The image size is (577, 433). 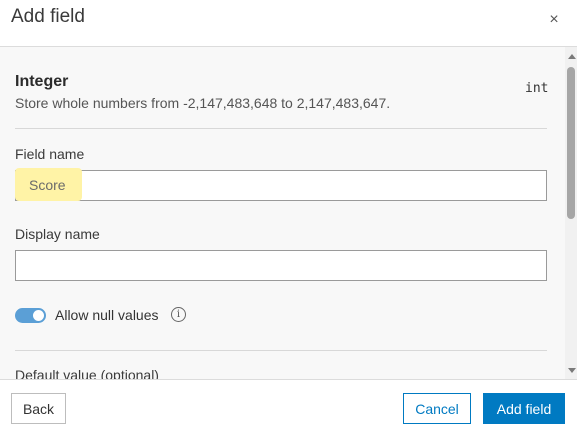 I want to click on field-type-name: Integer, so click(x=42, y=81).